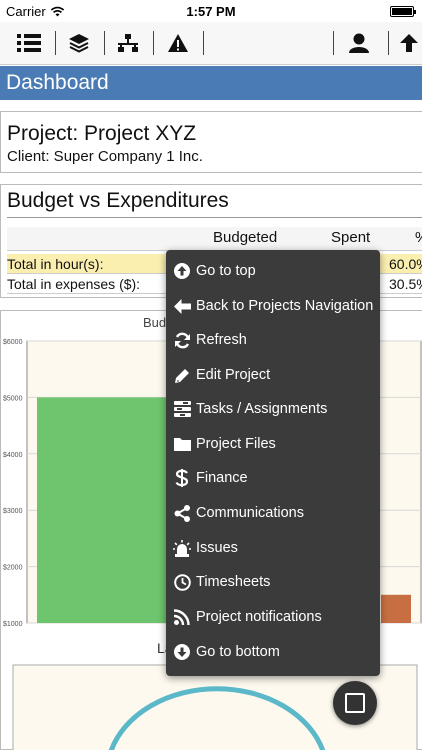 Image resolution: width=422 pixels, height=750 pixels. What do you see at coordinates (182, 409) in the screenshot?
I see `tasks-icon` at bounding box center [182, 409].